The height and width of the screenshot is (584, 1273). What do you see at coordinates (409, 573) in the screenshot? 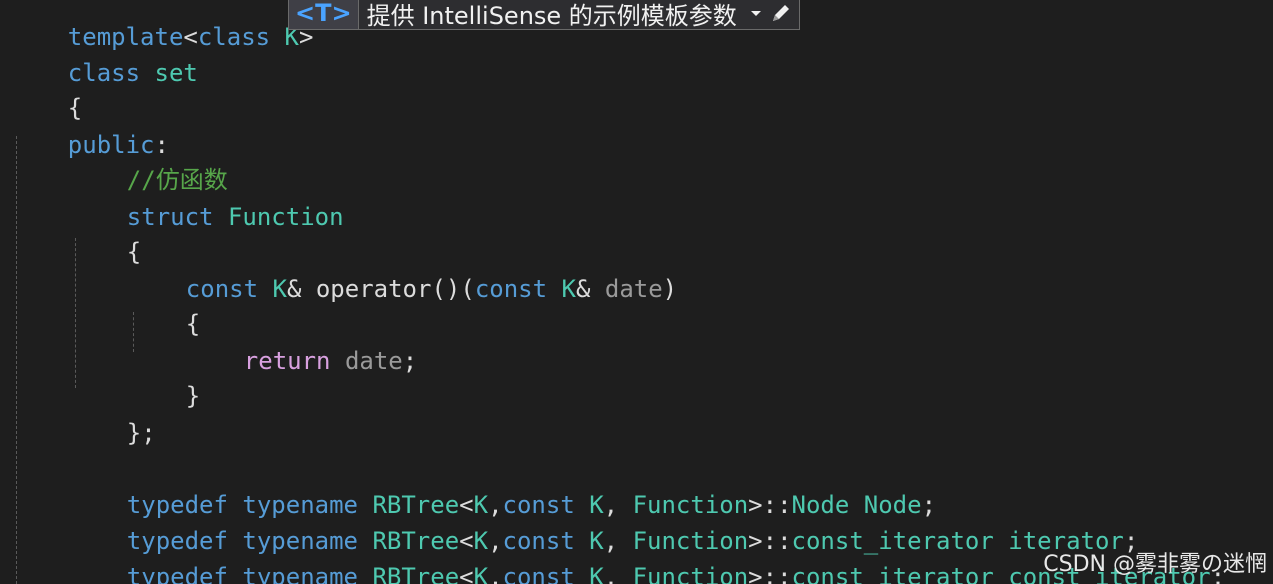
I see `type-rbtree: RBTree` at bounding box center [409, 573].